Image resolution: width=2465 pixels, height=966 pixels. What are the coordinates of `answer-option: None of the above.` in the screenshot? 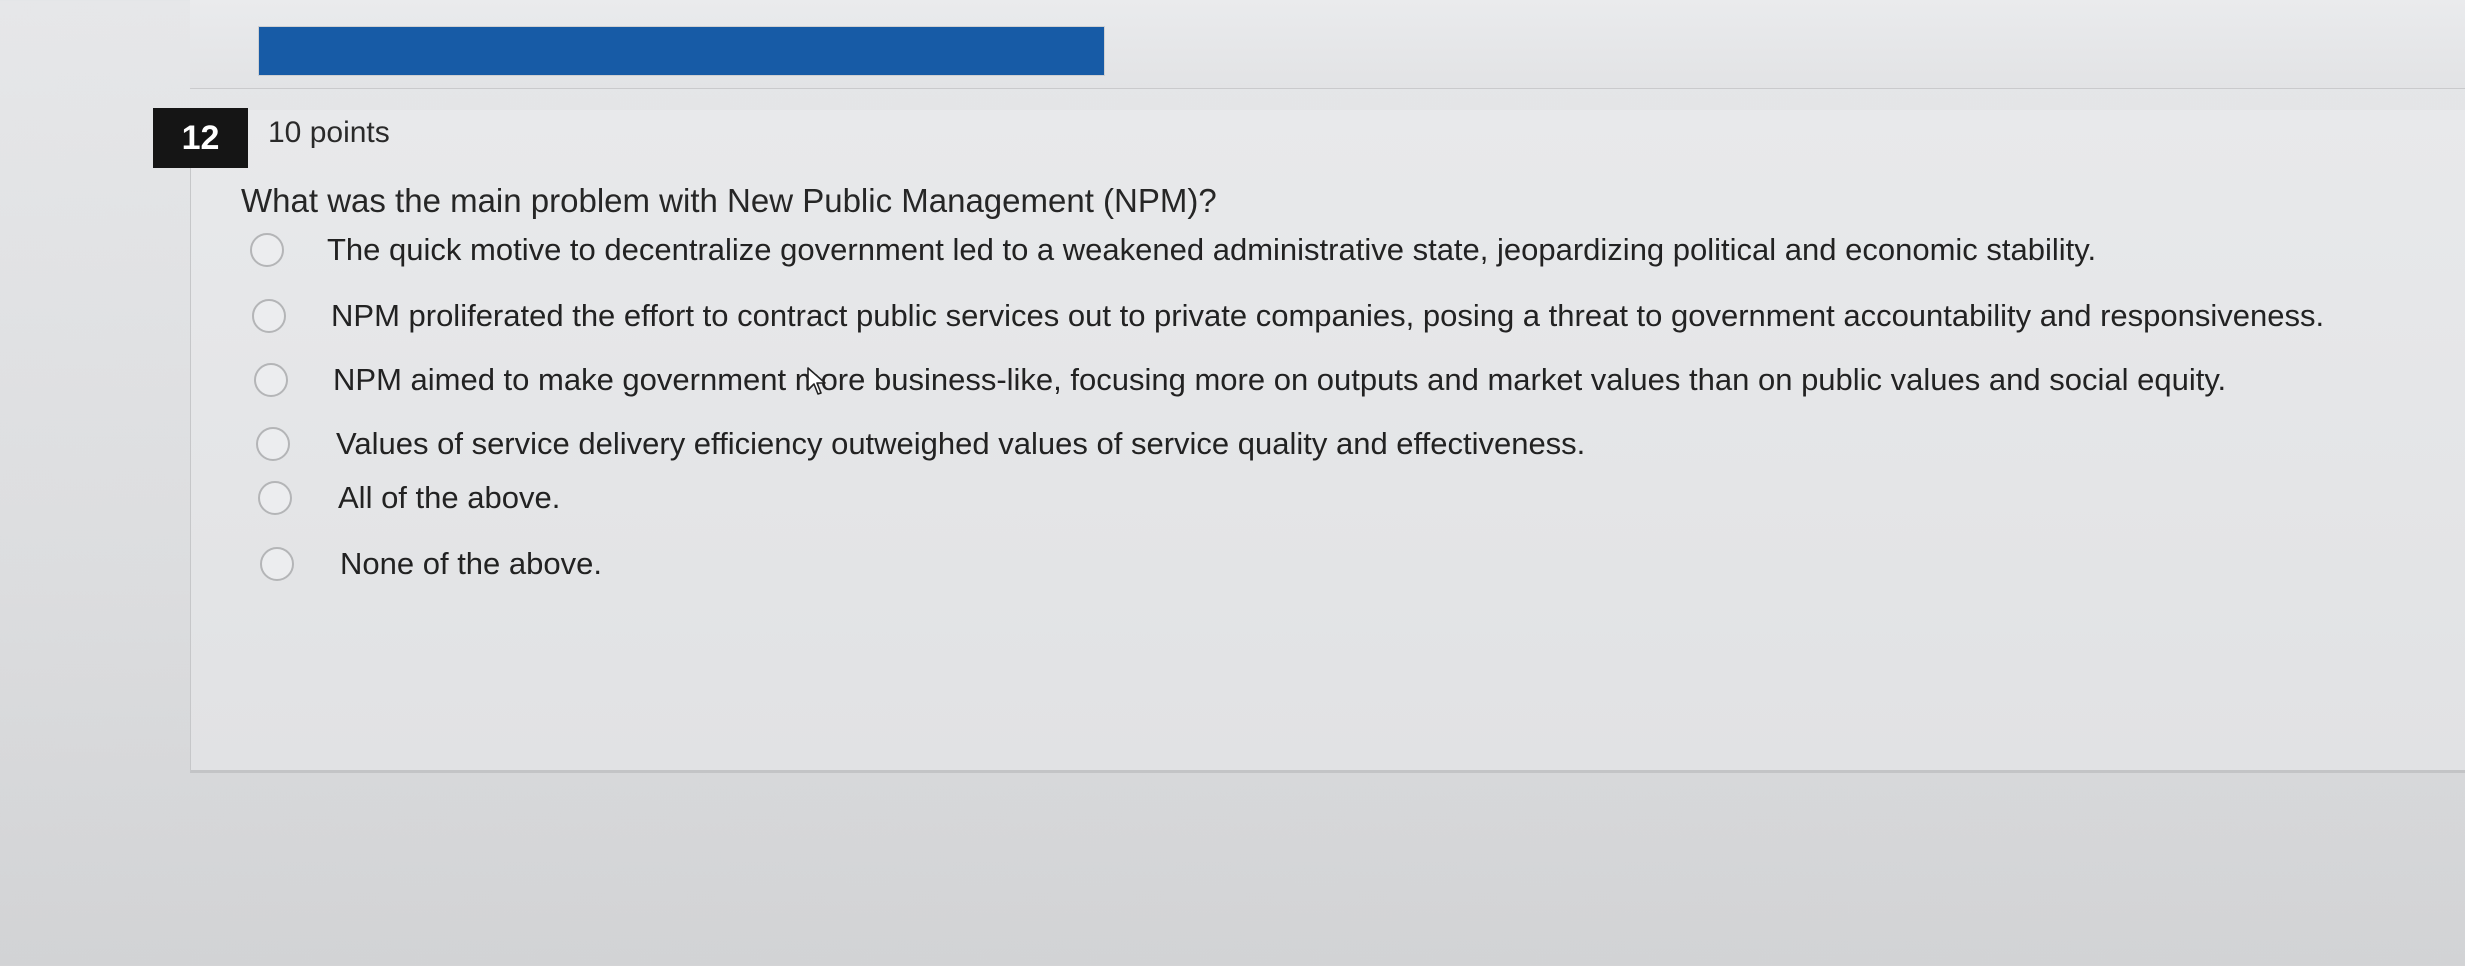 It's located at (431, 564).